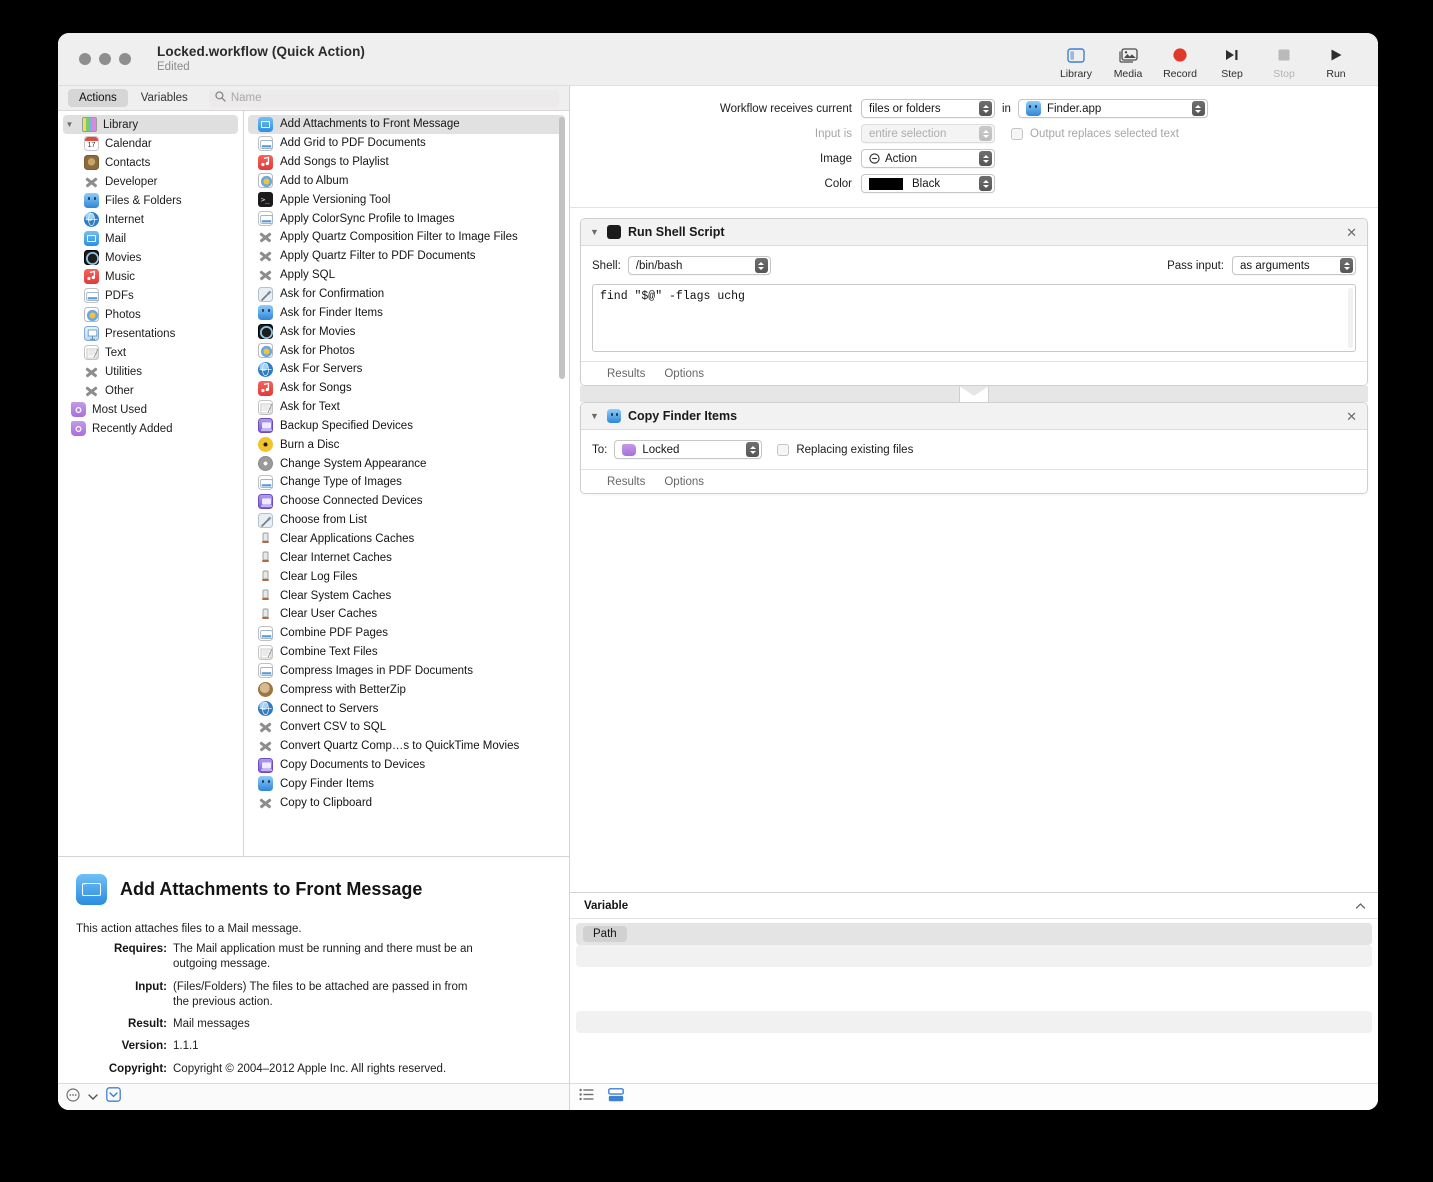 This screenshot has width=1433, height=1182. Describe the element at coordinates (406, 256) in the screenshot. I see `action-list-item: Apply Quartz Filter to PDF Documents` at that location.